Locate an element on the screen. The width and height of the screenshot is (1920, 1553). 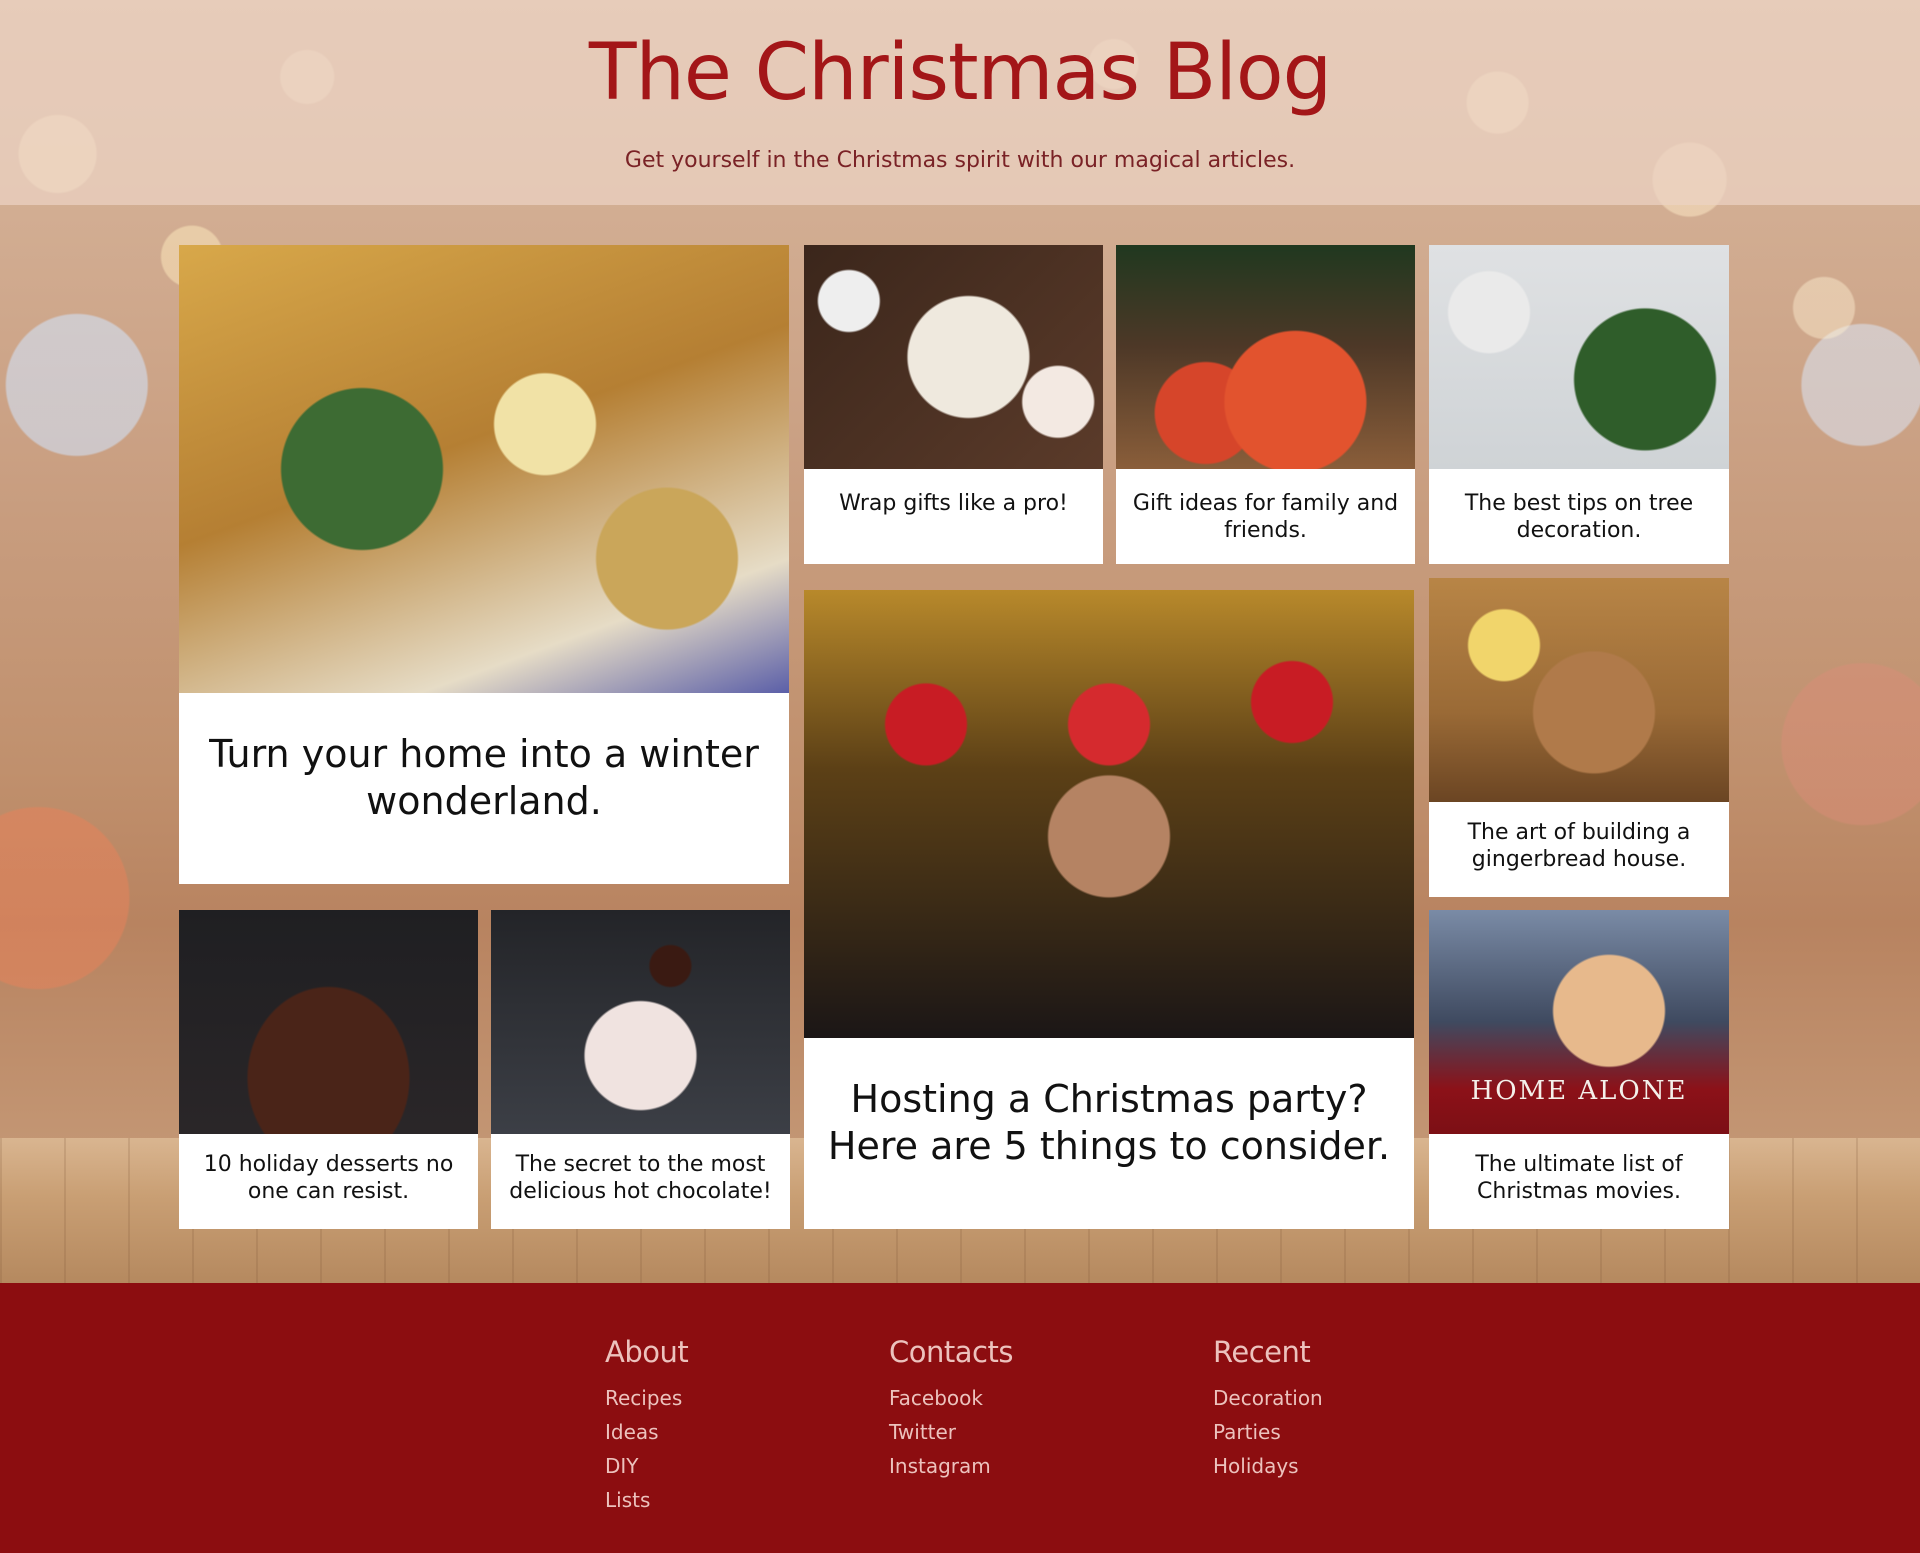
footer-link-ideas: Ideas is located at coordinates (646, 1432).